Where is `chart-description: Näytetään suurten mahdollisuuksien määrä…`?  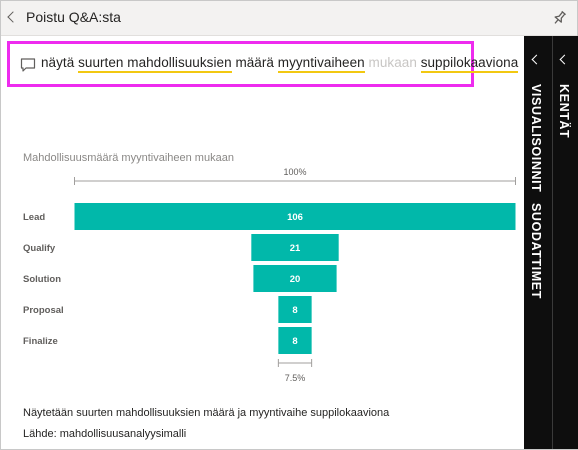 chart-description: Näytetään suurten mahdollisuuksien määrä… is located at coordinates (206, 413).